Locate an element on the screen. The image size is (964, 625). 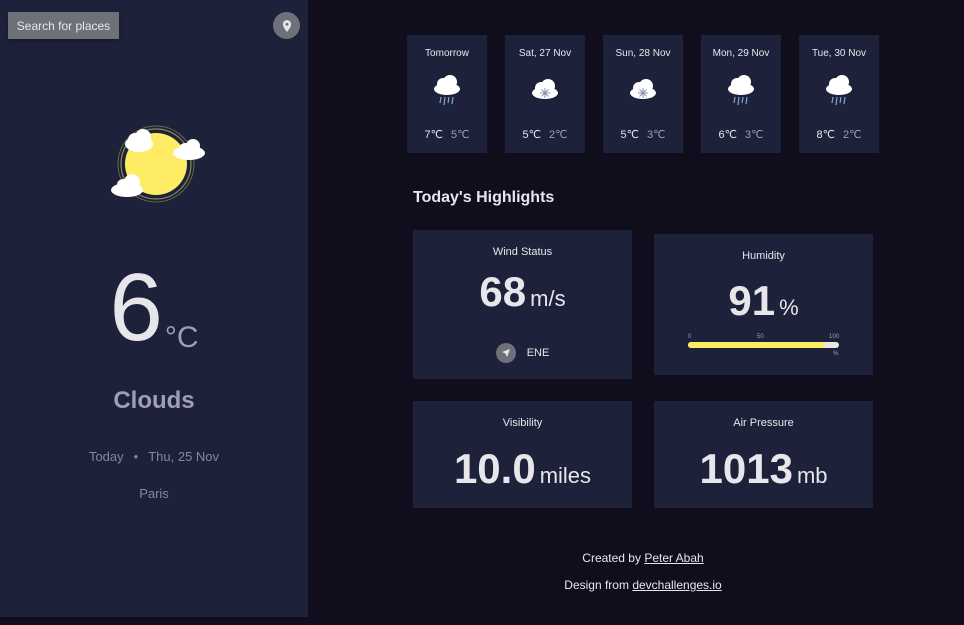
humidity-card: Humidity 91% is located at coordinates (763, 304).